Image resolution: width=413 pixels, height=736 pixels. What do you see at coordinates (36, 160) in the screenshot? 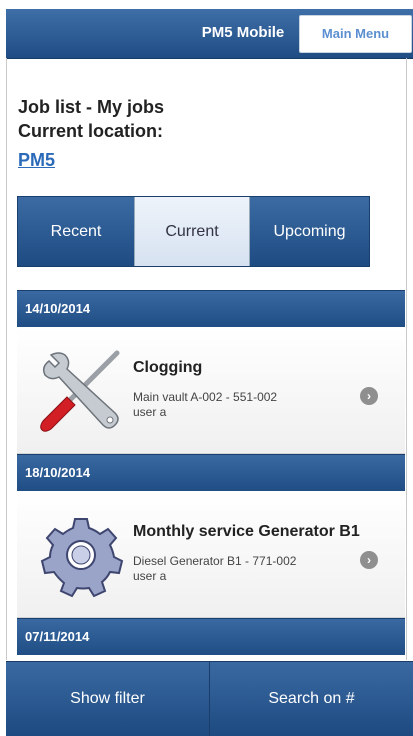
I see `current-location-link: PM5` at bounding box center [36, 160].